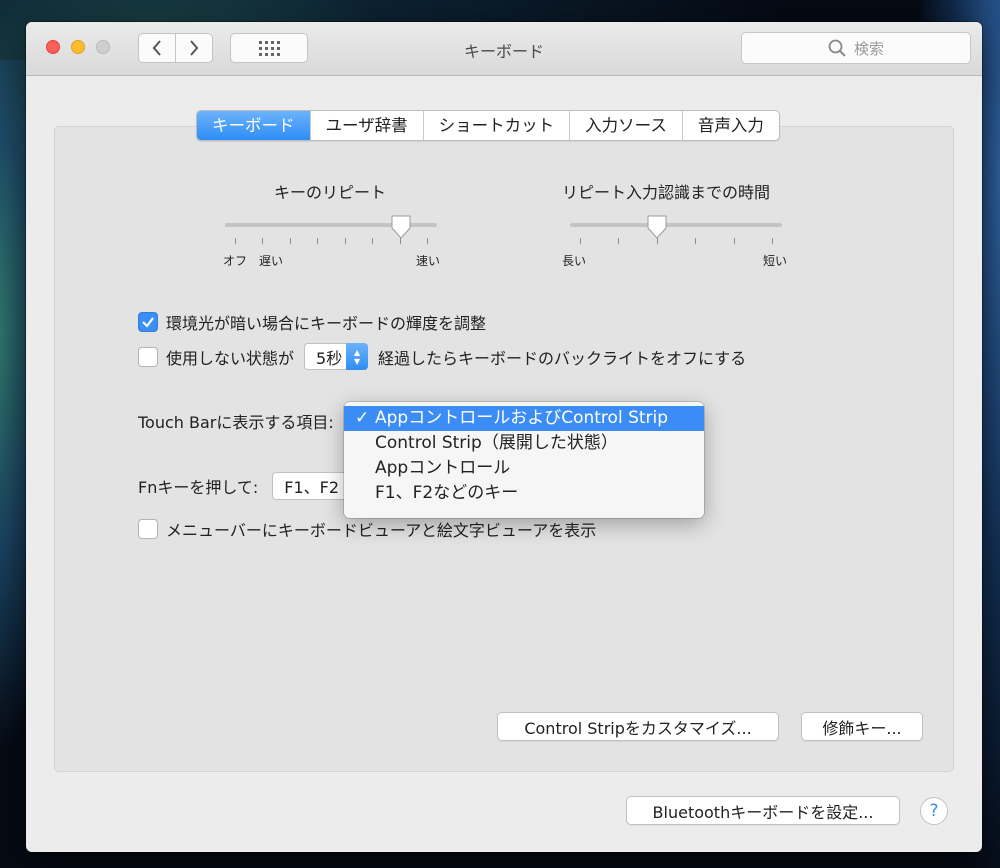 This screenshot has height=868, width=1000. I want to click on backlight-duration-value: 5秒, so click(329, 358).